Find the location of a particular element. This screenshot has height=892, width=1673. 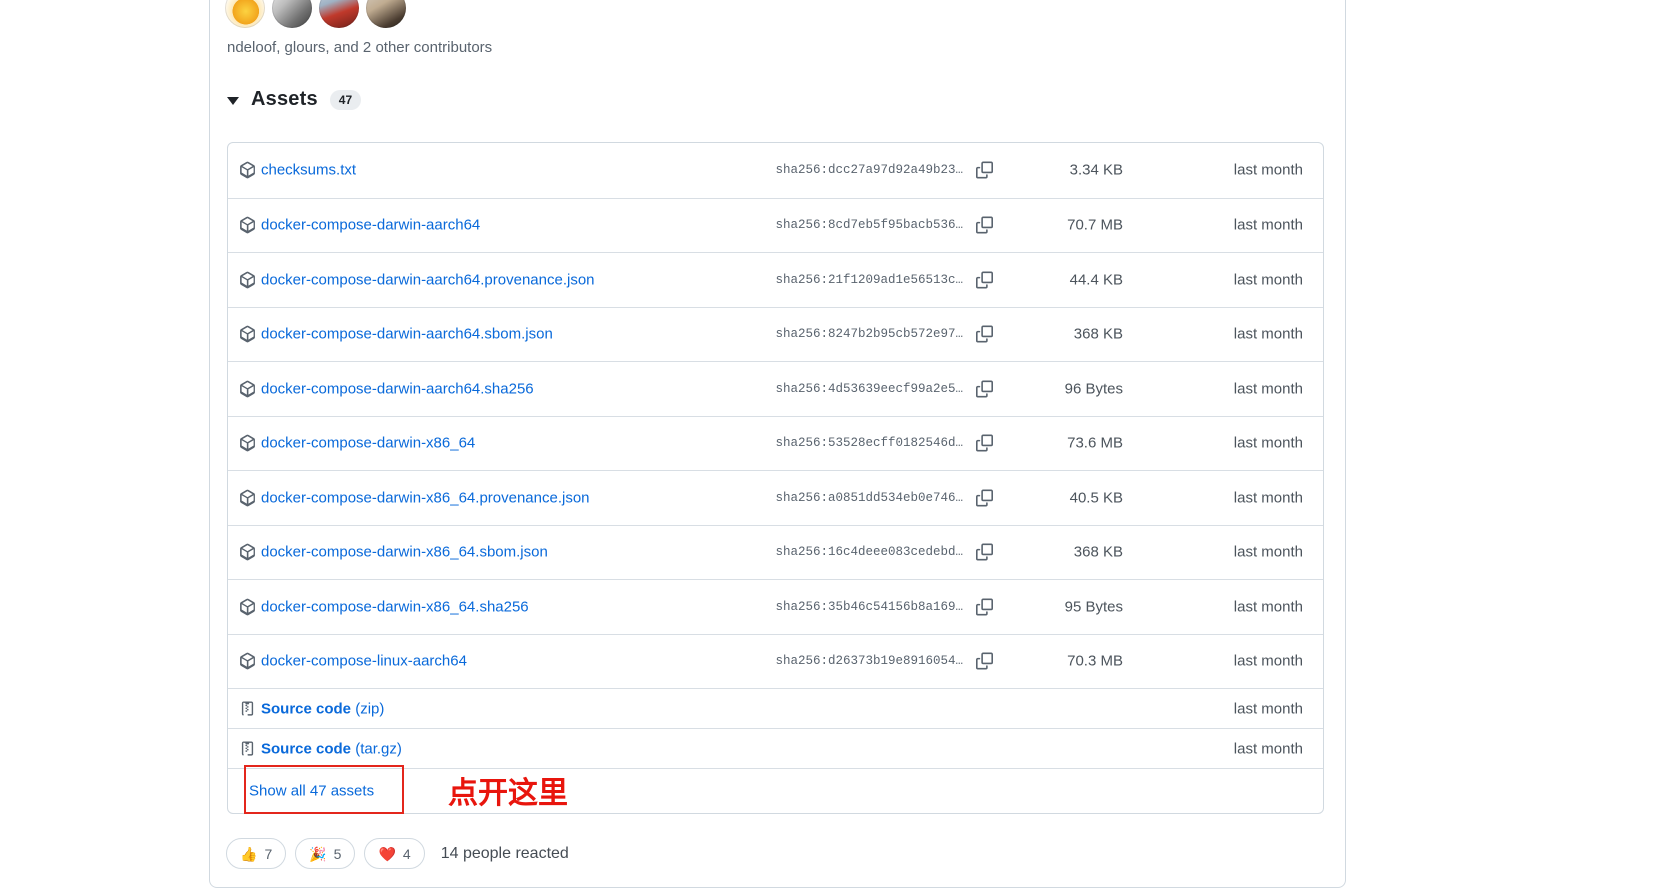

asset-file-link: docker-compose-darwin-x86_64.sha256 is located at coordinates (395, 606).